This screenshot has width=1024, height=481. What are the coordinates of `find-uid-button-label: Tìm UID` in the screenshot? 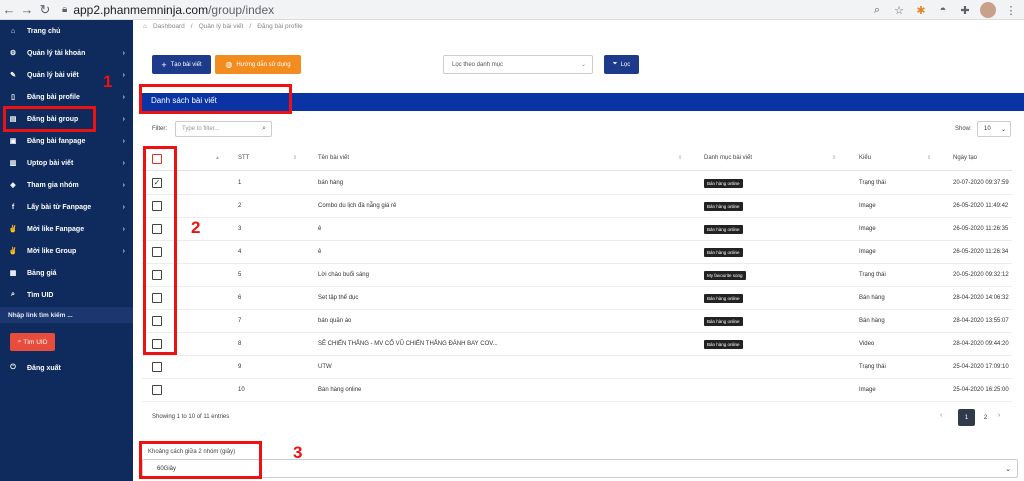 It's located at (35, 342).